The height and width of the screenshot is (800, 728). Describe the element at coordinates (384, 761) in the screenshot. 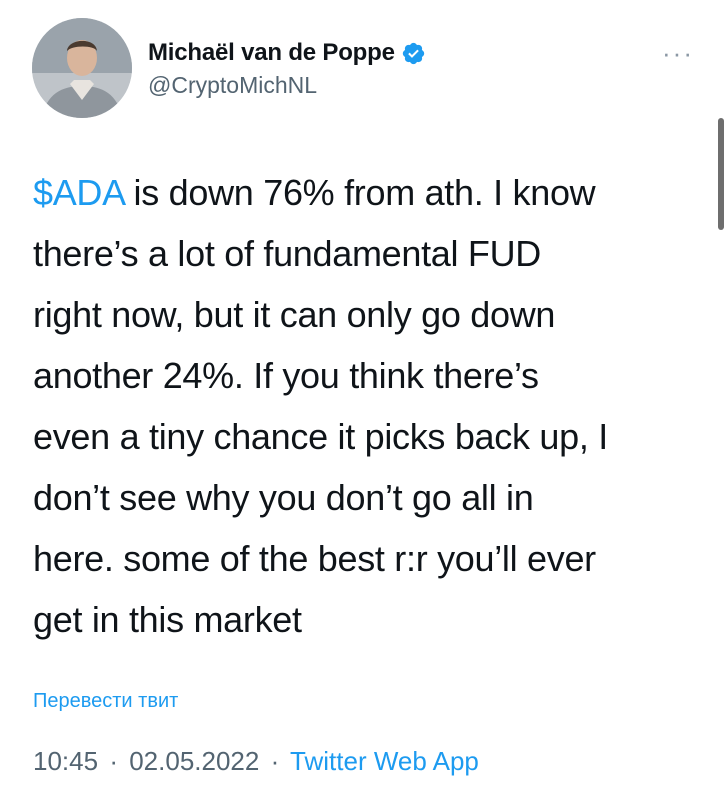

I see `source-app-link: Twitter Web App` at that location.